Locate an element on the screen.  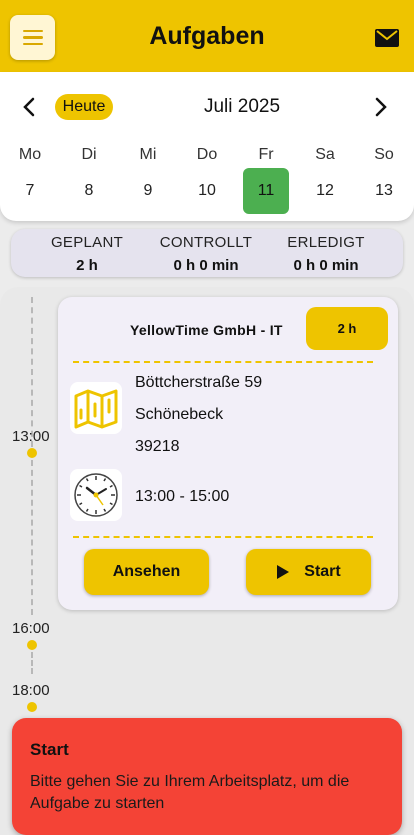
start-button: Start is located at coordinates (308, 572).